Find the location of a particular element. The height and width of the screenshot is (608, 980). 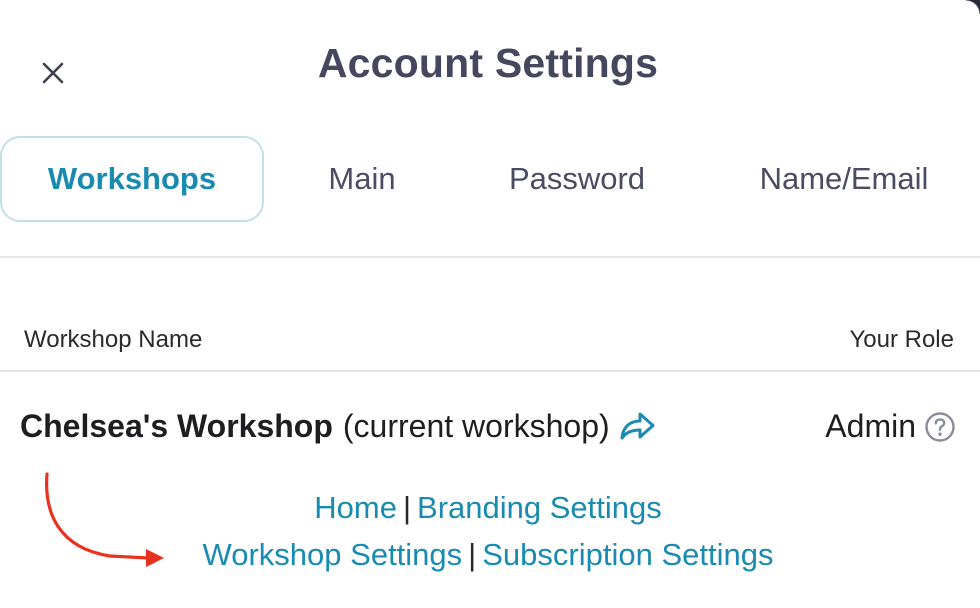

header-divider is located at coordinates (490, 371).